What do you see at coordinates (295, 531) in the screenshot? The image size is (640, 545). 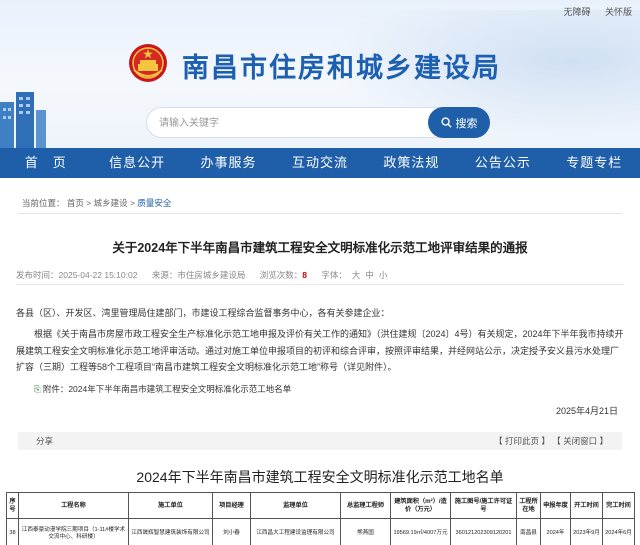 I see `table-cell: 江西昌大工程建设监理有限公司` at bounding box center [295, 531].